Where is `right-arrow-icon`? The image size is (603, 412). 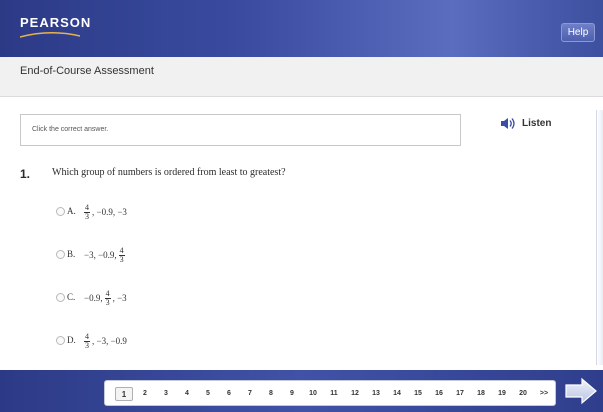
right-arrow-icon is located at coordinates (581, 391).